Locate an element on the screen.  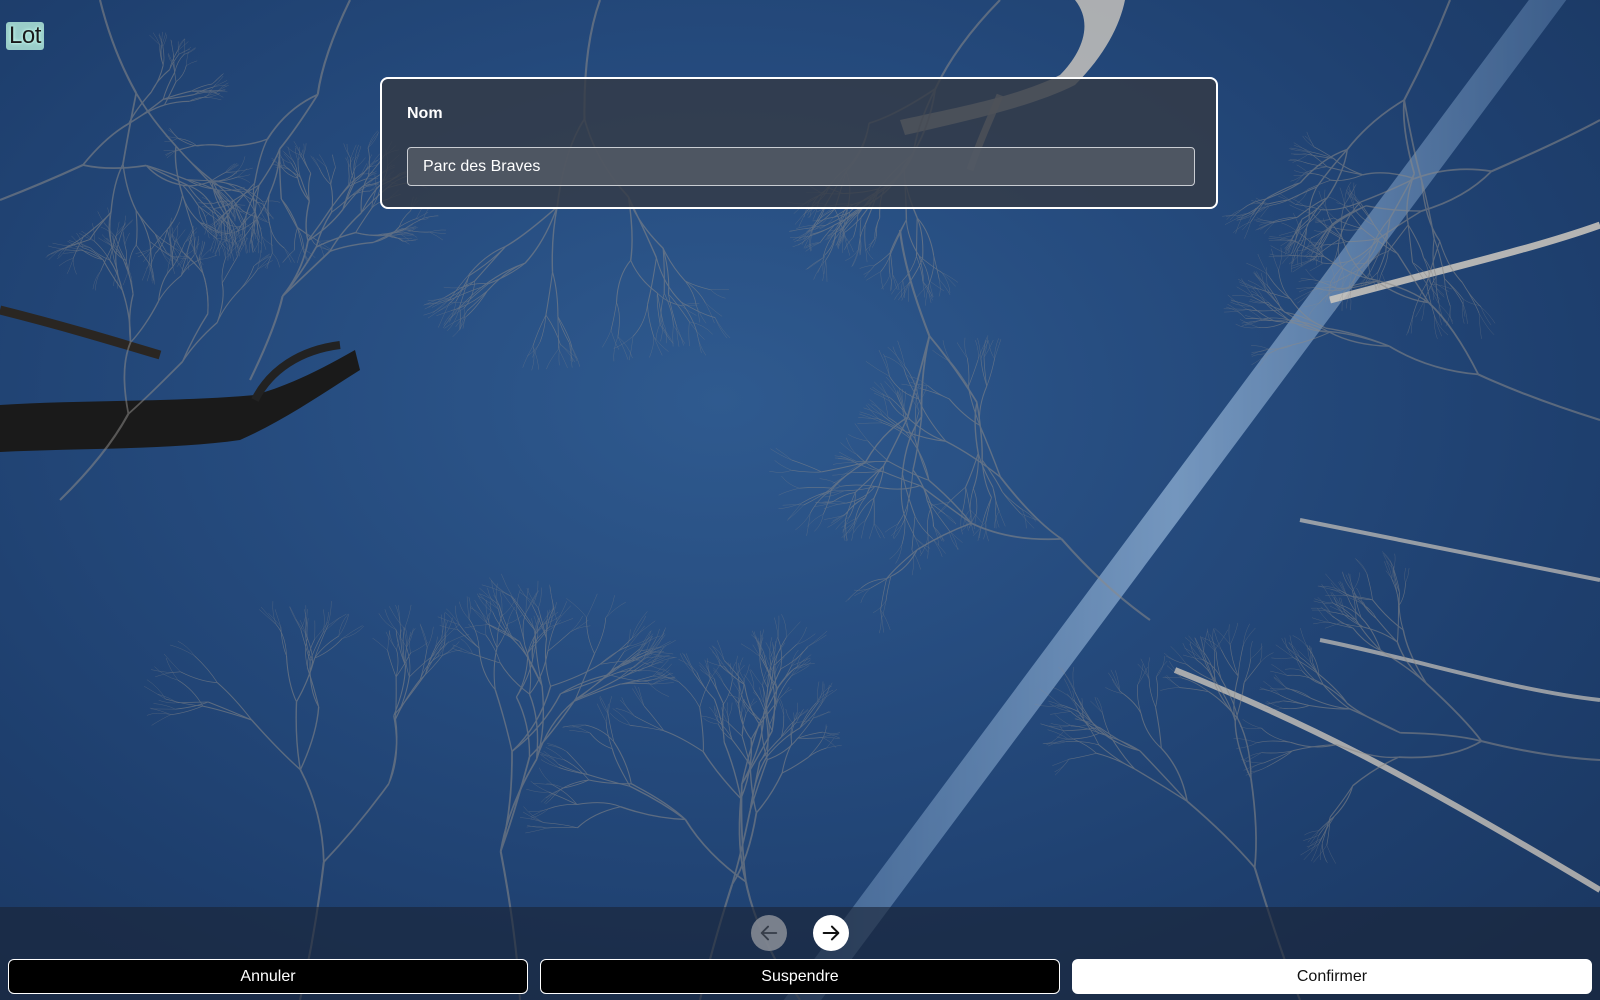
arrow-right-icon is located at coordinates (831, 933).